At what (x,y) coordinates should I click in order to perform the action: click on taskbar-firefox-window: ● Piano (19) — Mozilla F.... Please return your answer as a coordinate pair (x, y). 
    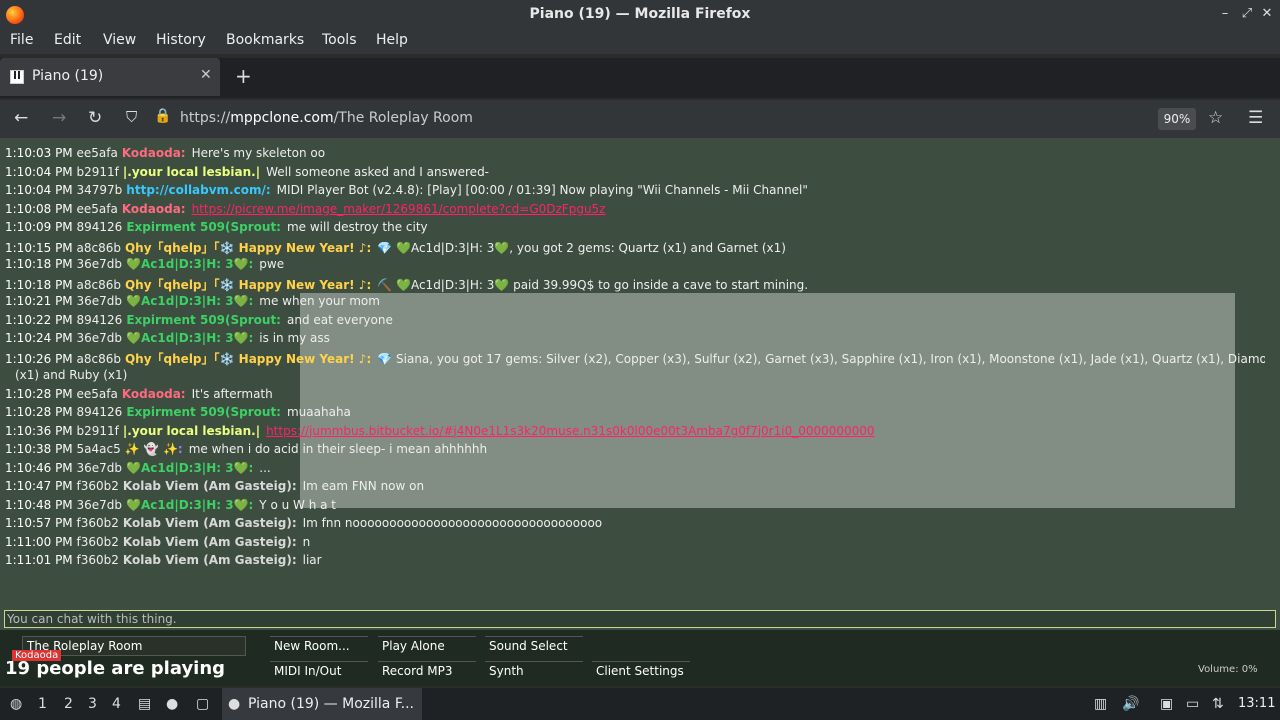
    Looking at the image, I should click on (322, 704).